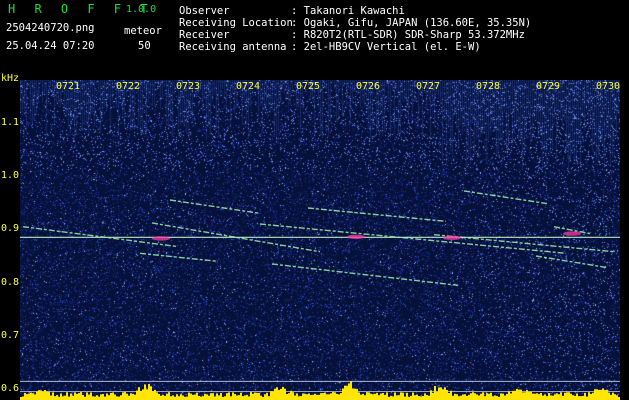 The image size is (629, 400). Describe the element at coordinates (248, 86) in the screenshot. I see `x-tick-label: 0724` at that location.